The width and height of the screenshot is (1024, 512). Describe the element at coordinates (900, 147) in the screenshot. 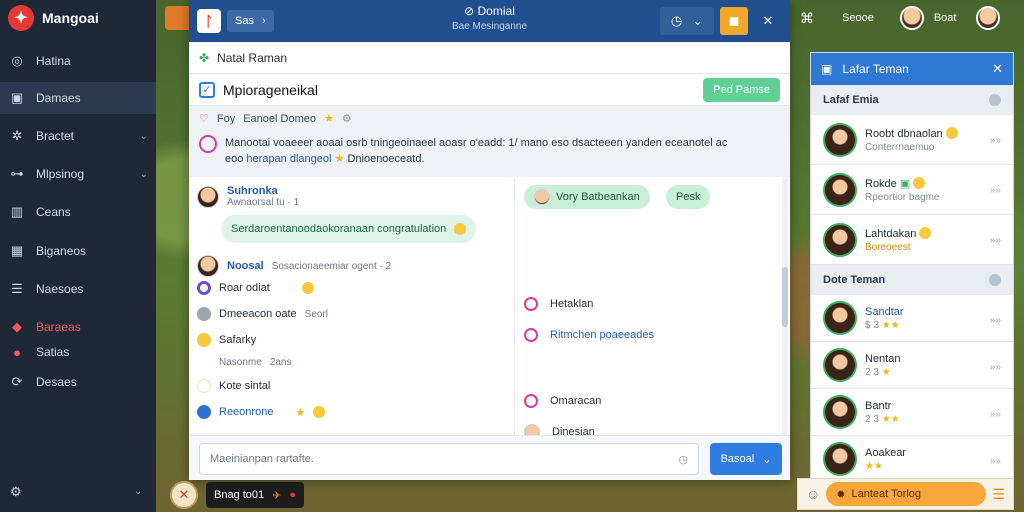

I see `friend-status: Conterrnaemuo` at that location.